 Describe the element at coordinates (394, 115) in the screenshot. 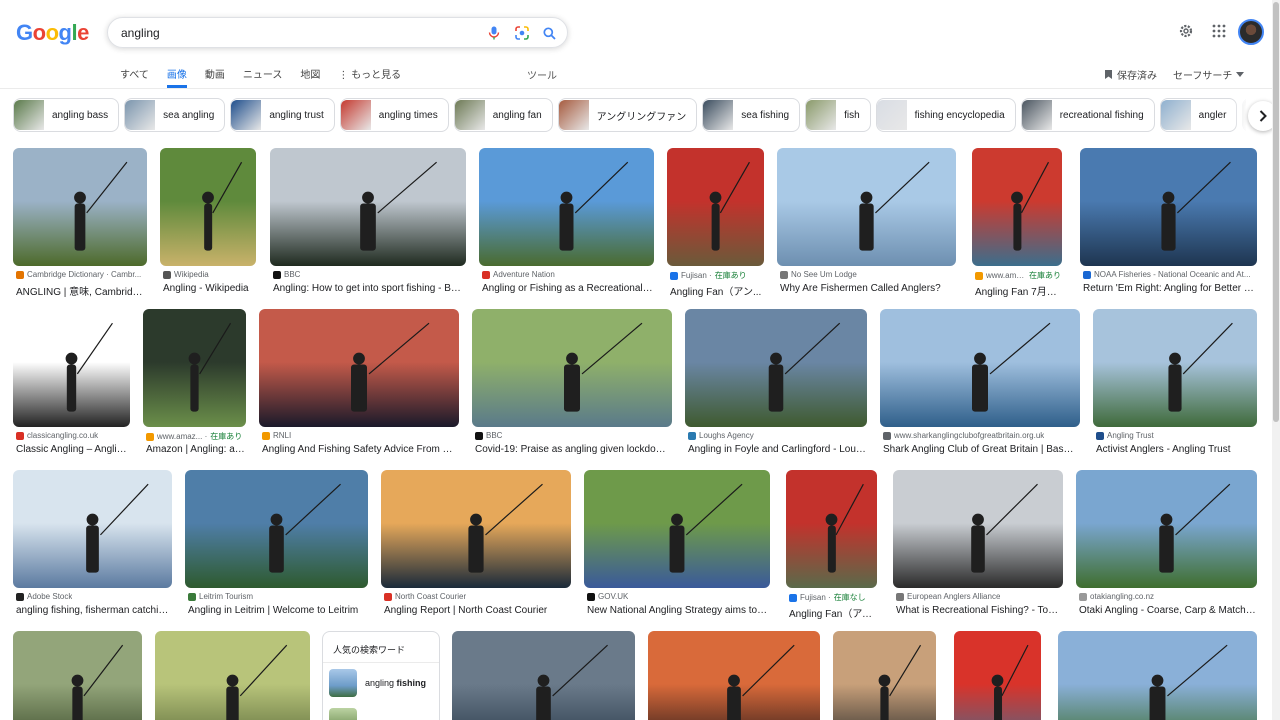

I see `search-chip: angling times` at that location.